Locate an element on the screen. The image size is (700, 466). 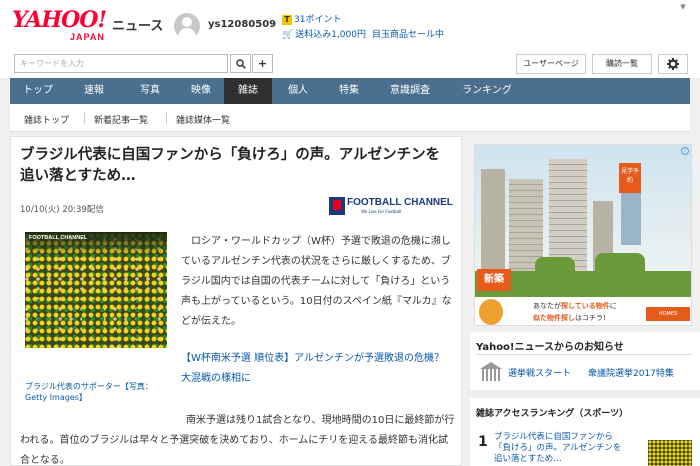
nav-item-survey: 意識調査 is located at coordinates (410, 91).